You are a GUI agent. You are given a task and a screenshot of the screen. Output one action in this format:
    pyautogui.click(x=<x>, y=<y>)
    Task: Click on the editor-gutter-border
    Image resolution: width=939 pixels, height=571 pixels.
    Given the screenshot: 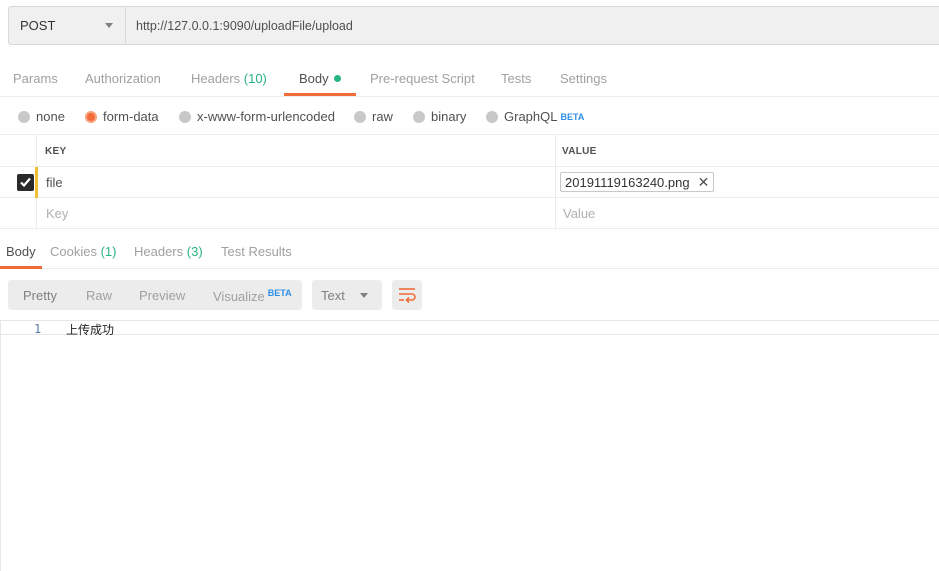 What is the action you would take?
    pyautogui.click(x=0, y=445)
    